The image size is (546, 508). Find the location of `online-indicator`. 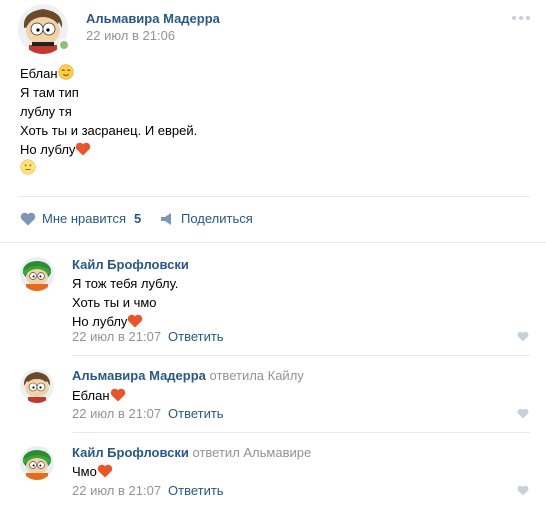

online-indicator is located at coordinates (64, 45).